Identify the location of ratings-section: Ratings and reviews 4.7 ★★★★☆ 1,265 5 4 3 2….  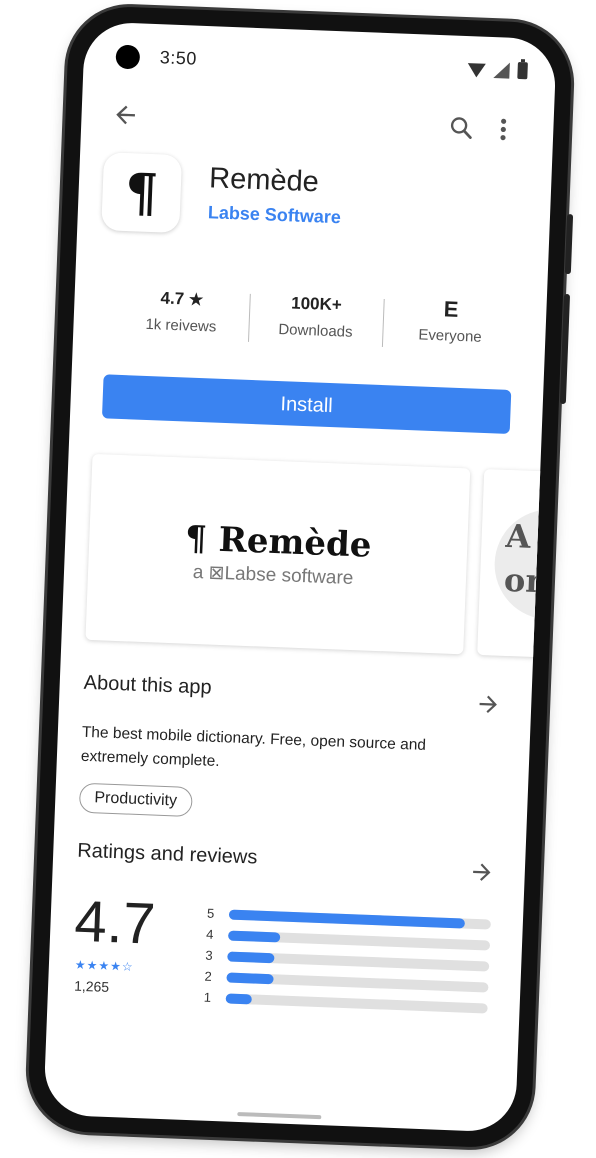
(287, 926).